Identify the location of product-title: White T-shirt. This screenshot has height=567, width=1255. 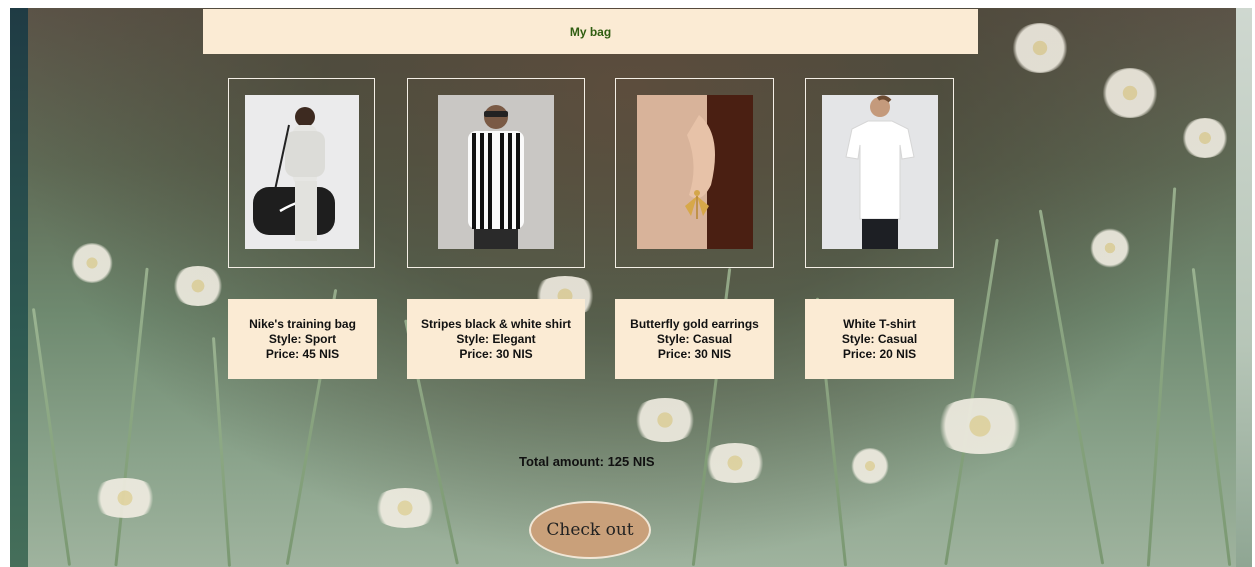
(879, 323).